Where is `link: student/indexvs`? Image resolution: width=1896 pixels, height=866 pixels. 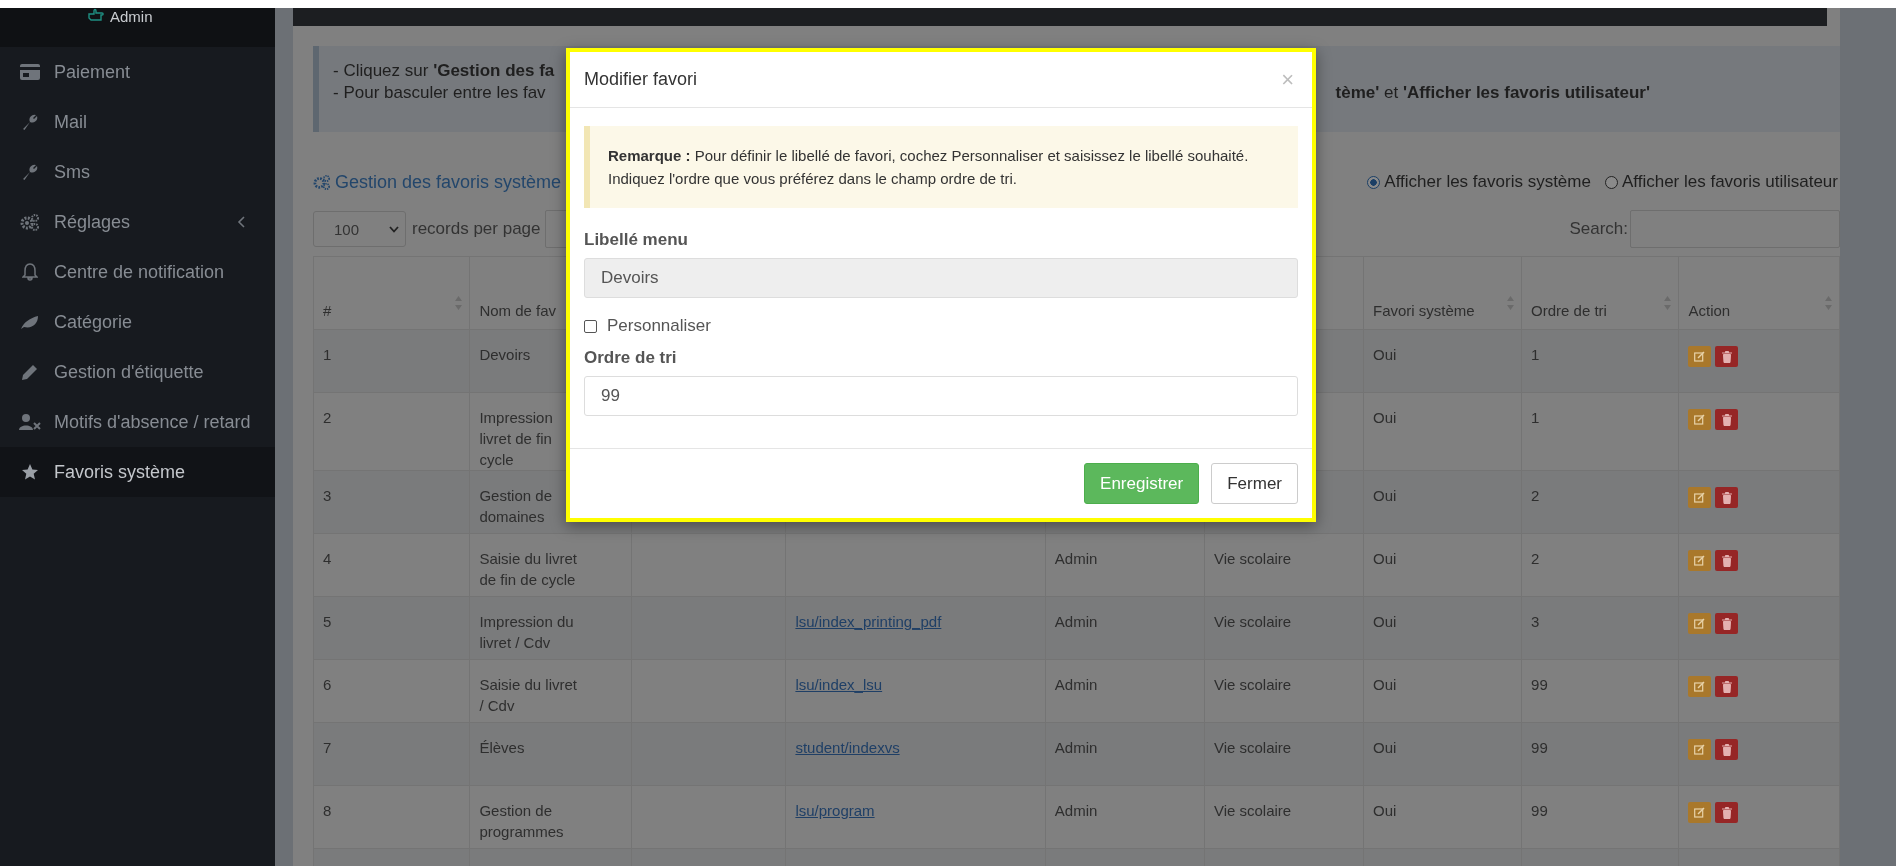 link: student/indexvs is located at coordinates (847, 747).